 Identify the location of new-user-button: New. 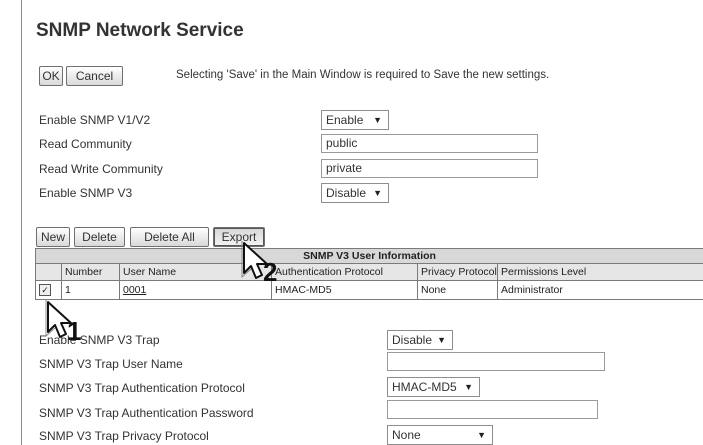
(53, 237).